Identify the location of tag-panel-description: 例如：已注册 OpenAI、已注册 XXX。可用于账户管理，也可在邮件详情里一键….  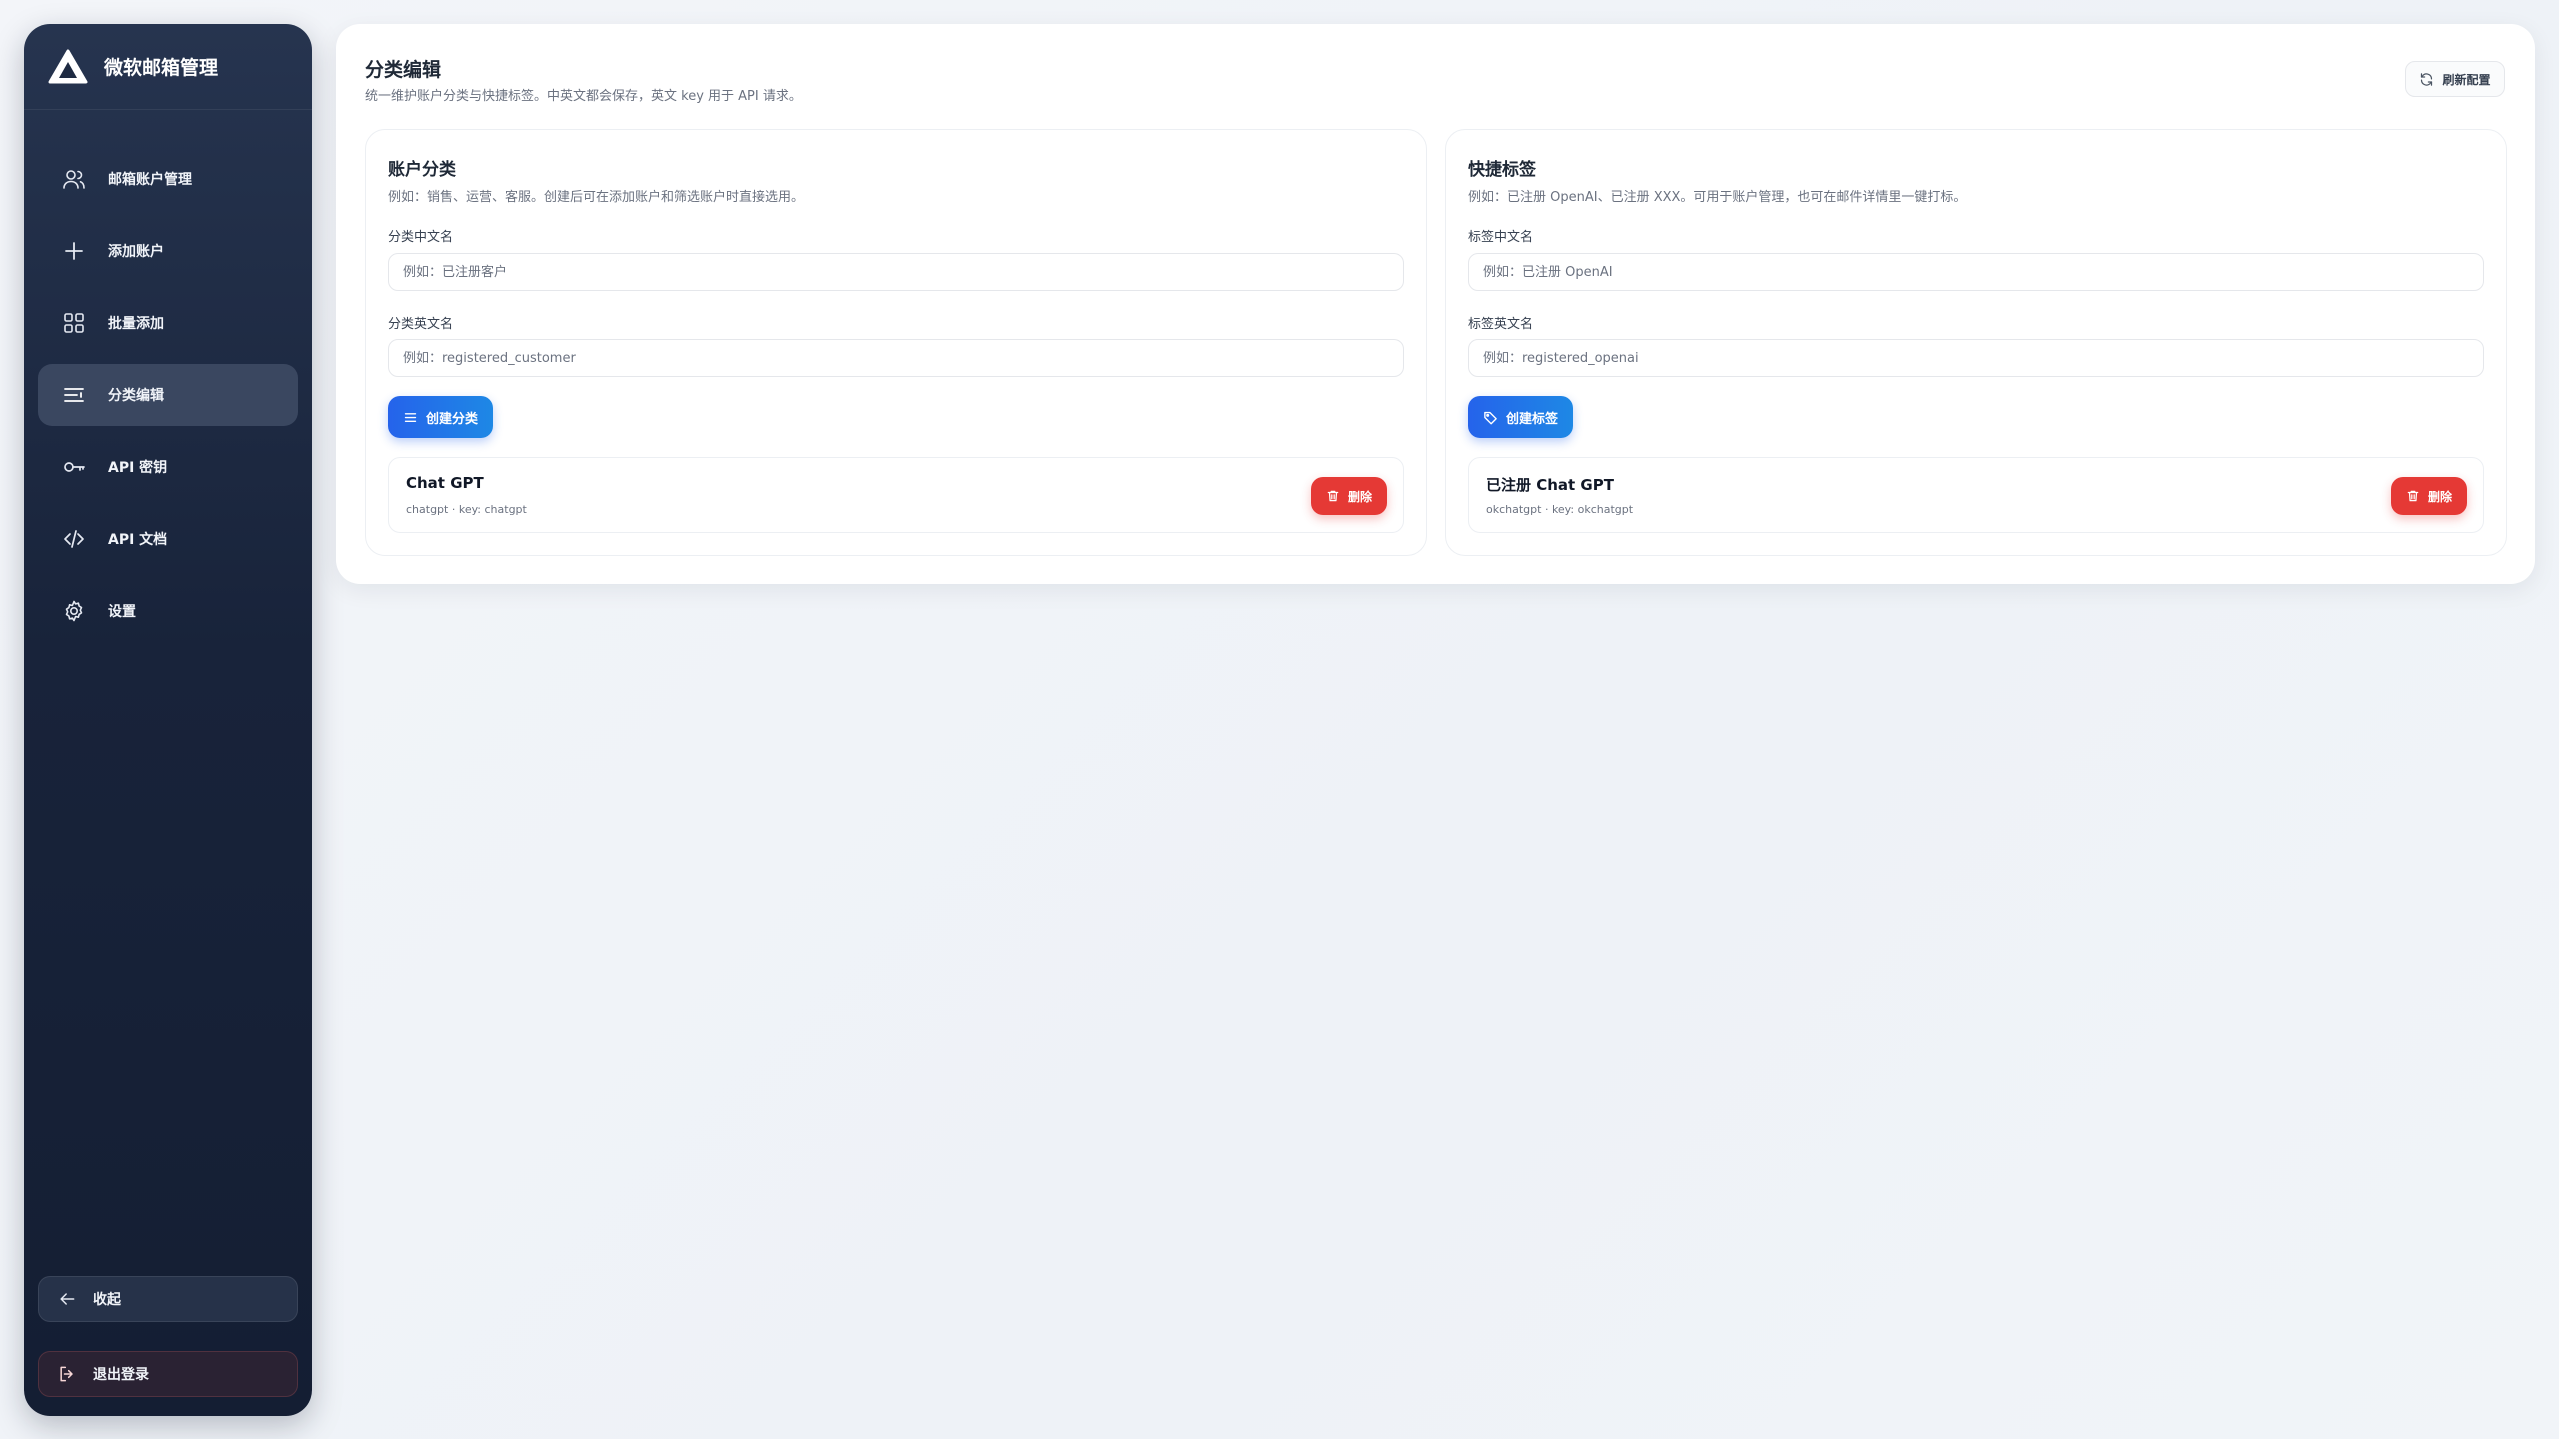
(1717, 197).